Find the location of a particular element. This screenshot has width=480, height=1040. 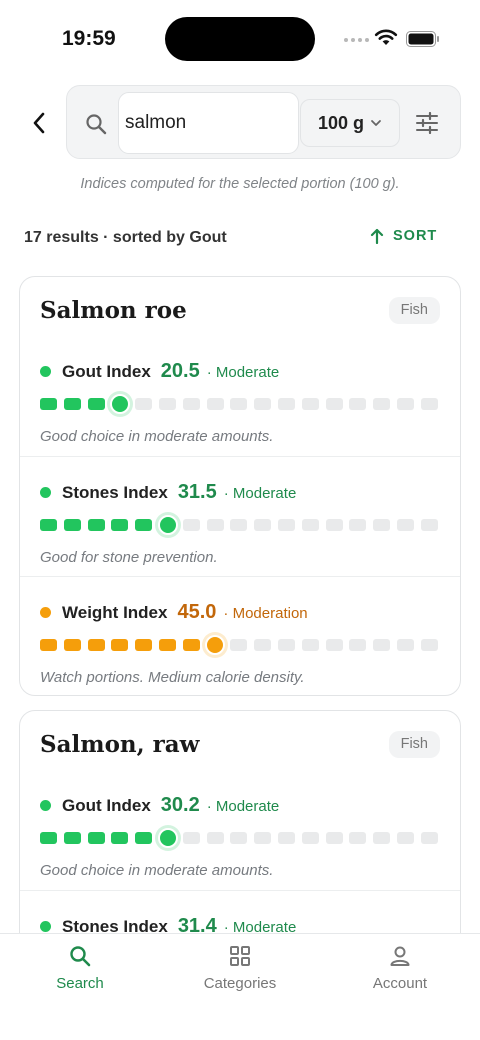

sliders-icon is located at coordinates (427, 123).